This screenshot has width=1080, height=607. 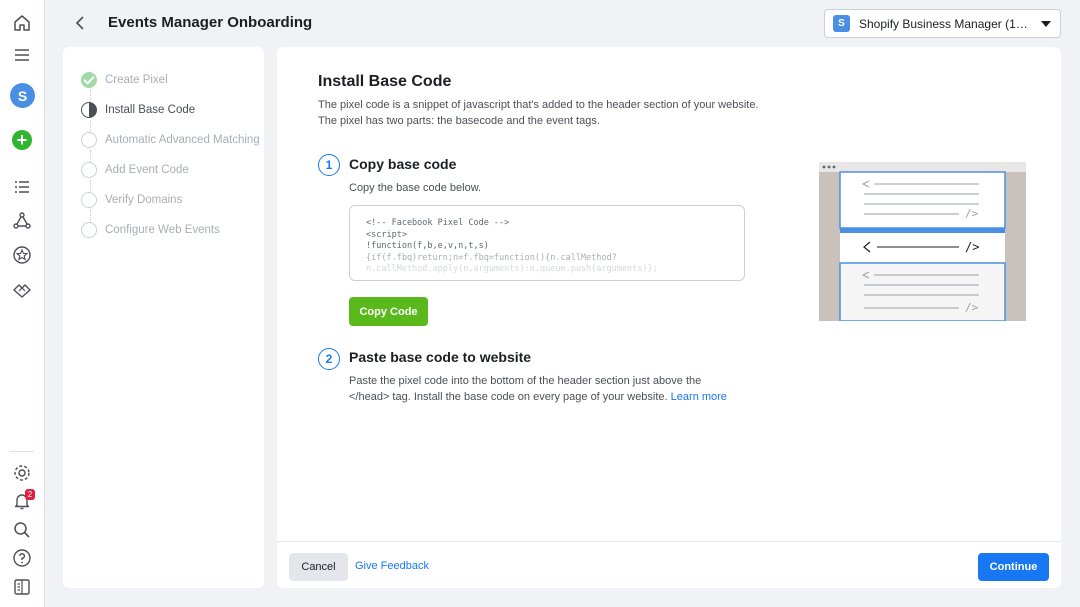 I want to click on paste-base-code-heading: Paste base code to website, so click(x=440, y=357).